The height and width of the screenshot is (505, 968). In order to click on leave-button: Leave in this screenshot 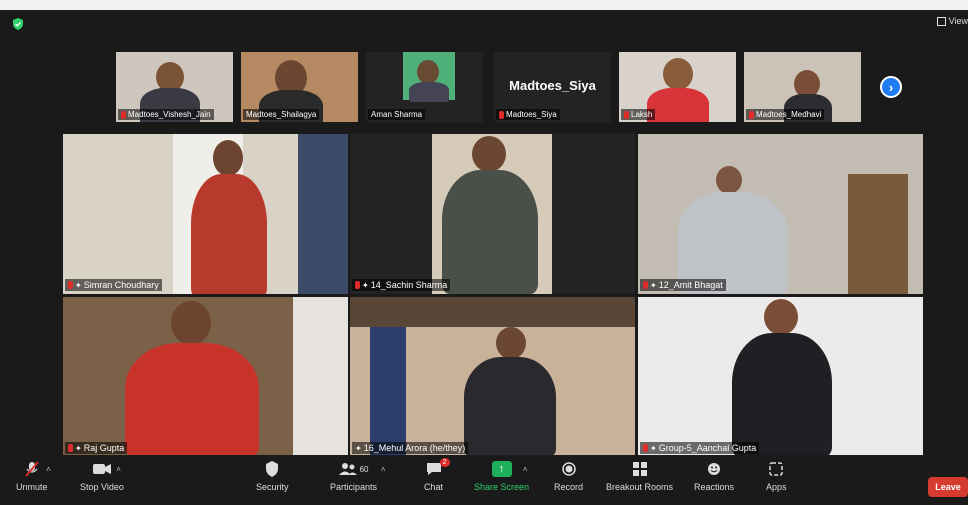, I will do `click(948, 487)`.